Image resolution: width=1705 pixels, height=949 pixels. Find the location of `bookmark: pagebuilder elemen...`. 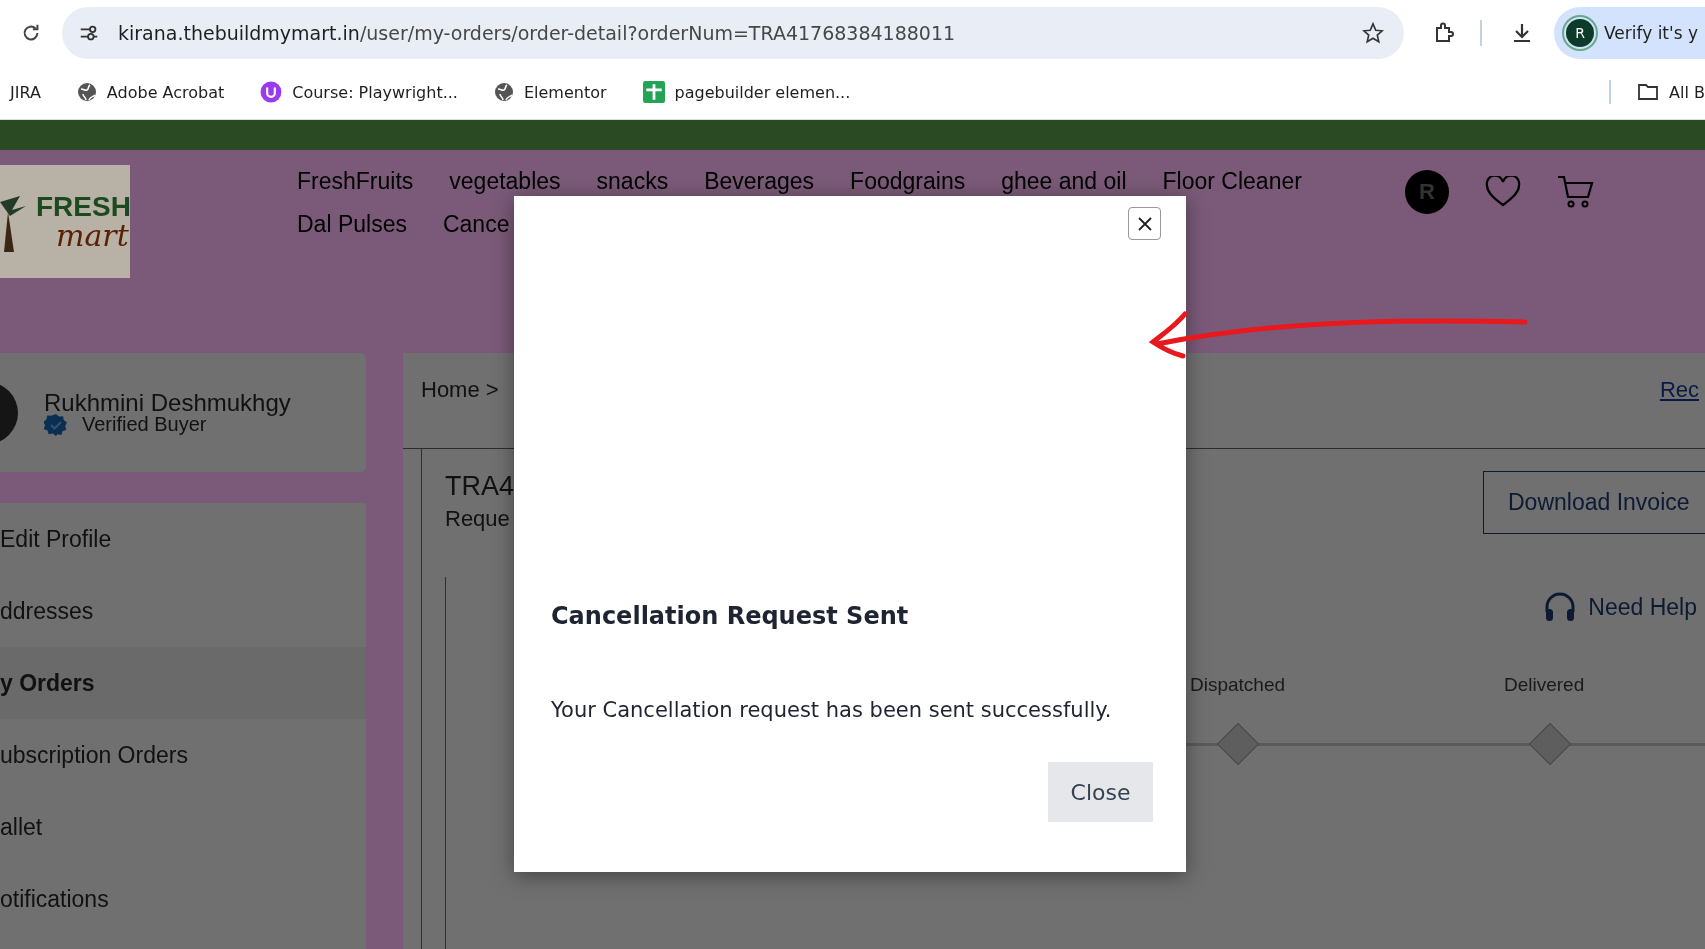

bookmark: pagebuilder elemen... is located at coordinates (746, 92).